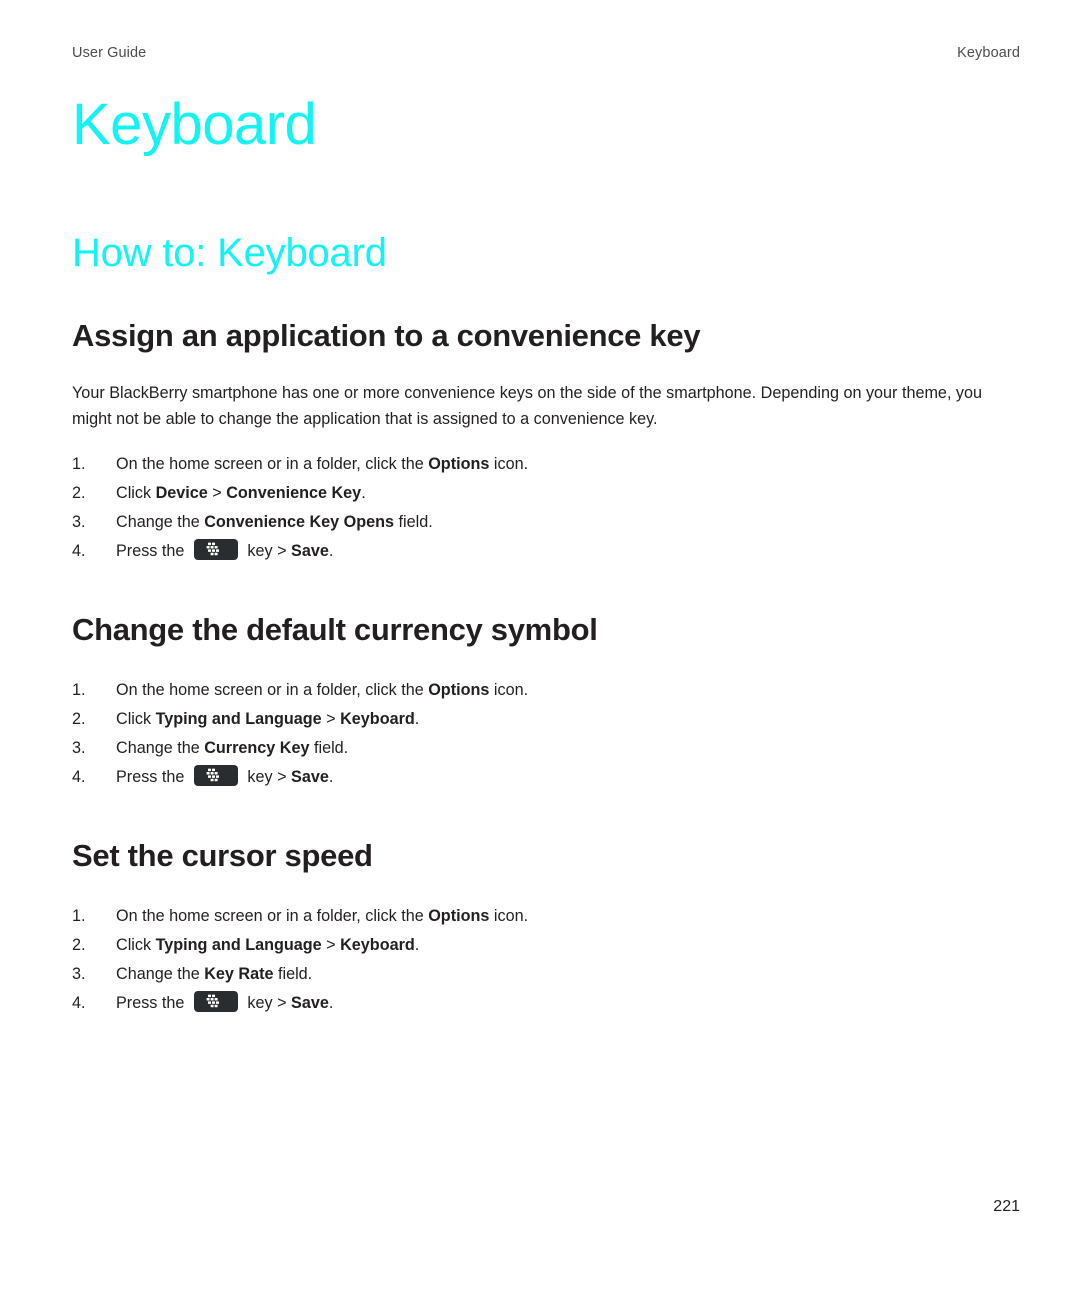  What do you see at coordinates (294, 492) in the screenshot?
I see `step-emphasis: Convenience Key` at bounding box center [294, 492].